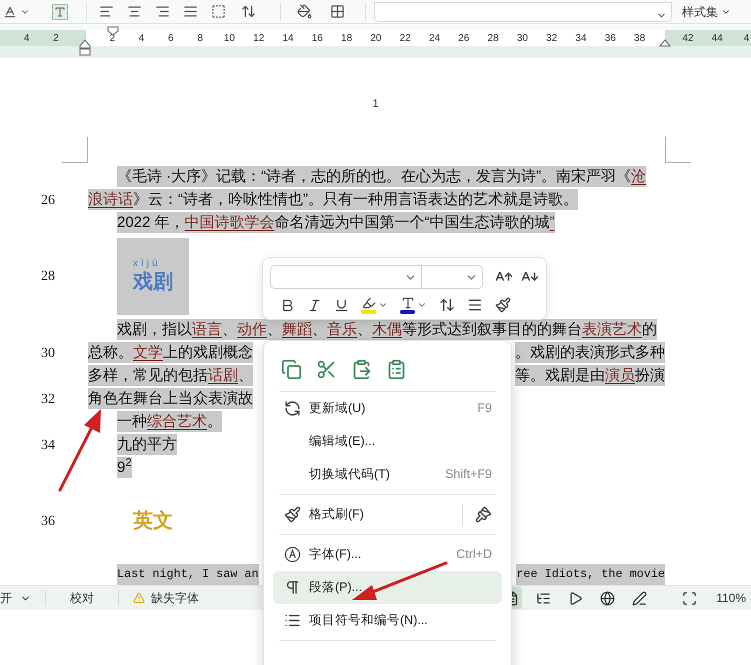 The height and width of the screenshot is (665, 751). Describe the element at coordinates (612, 329) in the screenshot. I see `hyperlink: 表演艺术` at that location.